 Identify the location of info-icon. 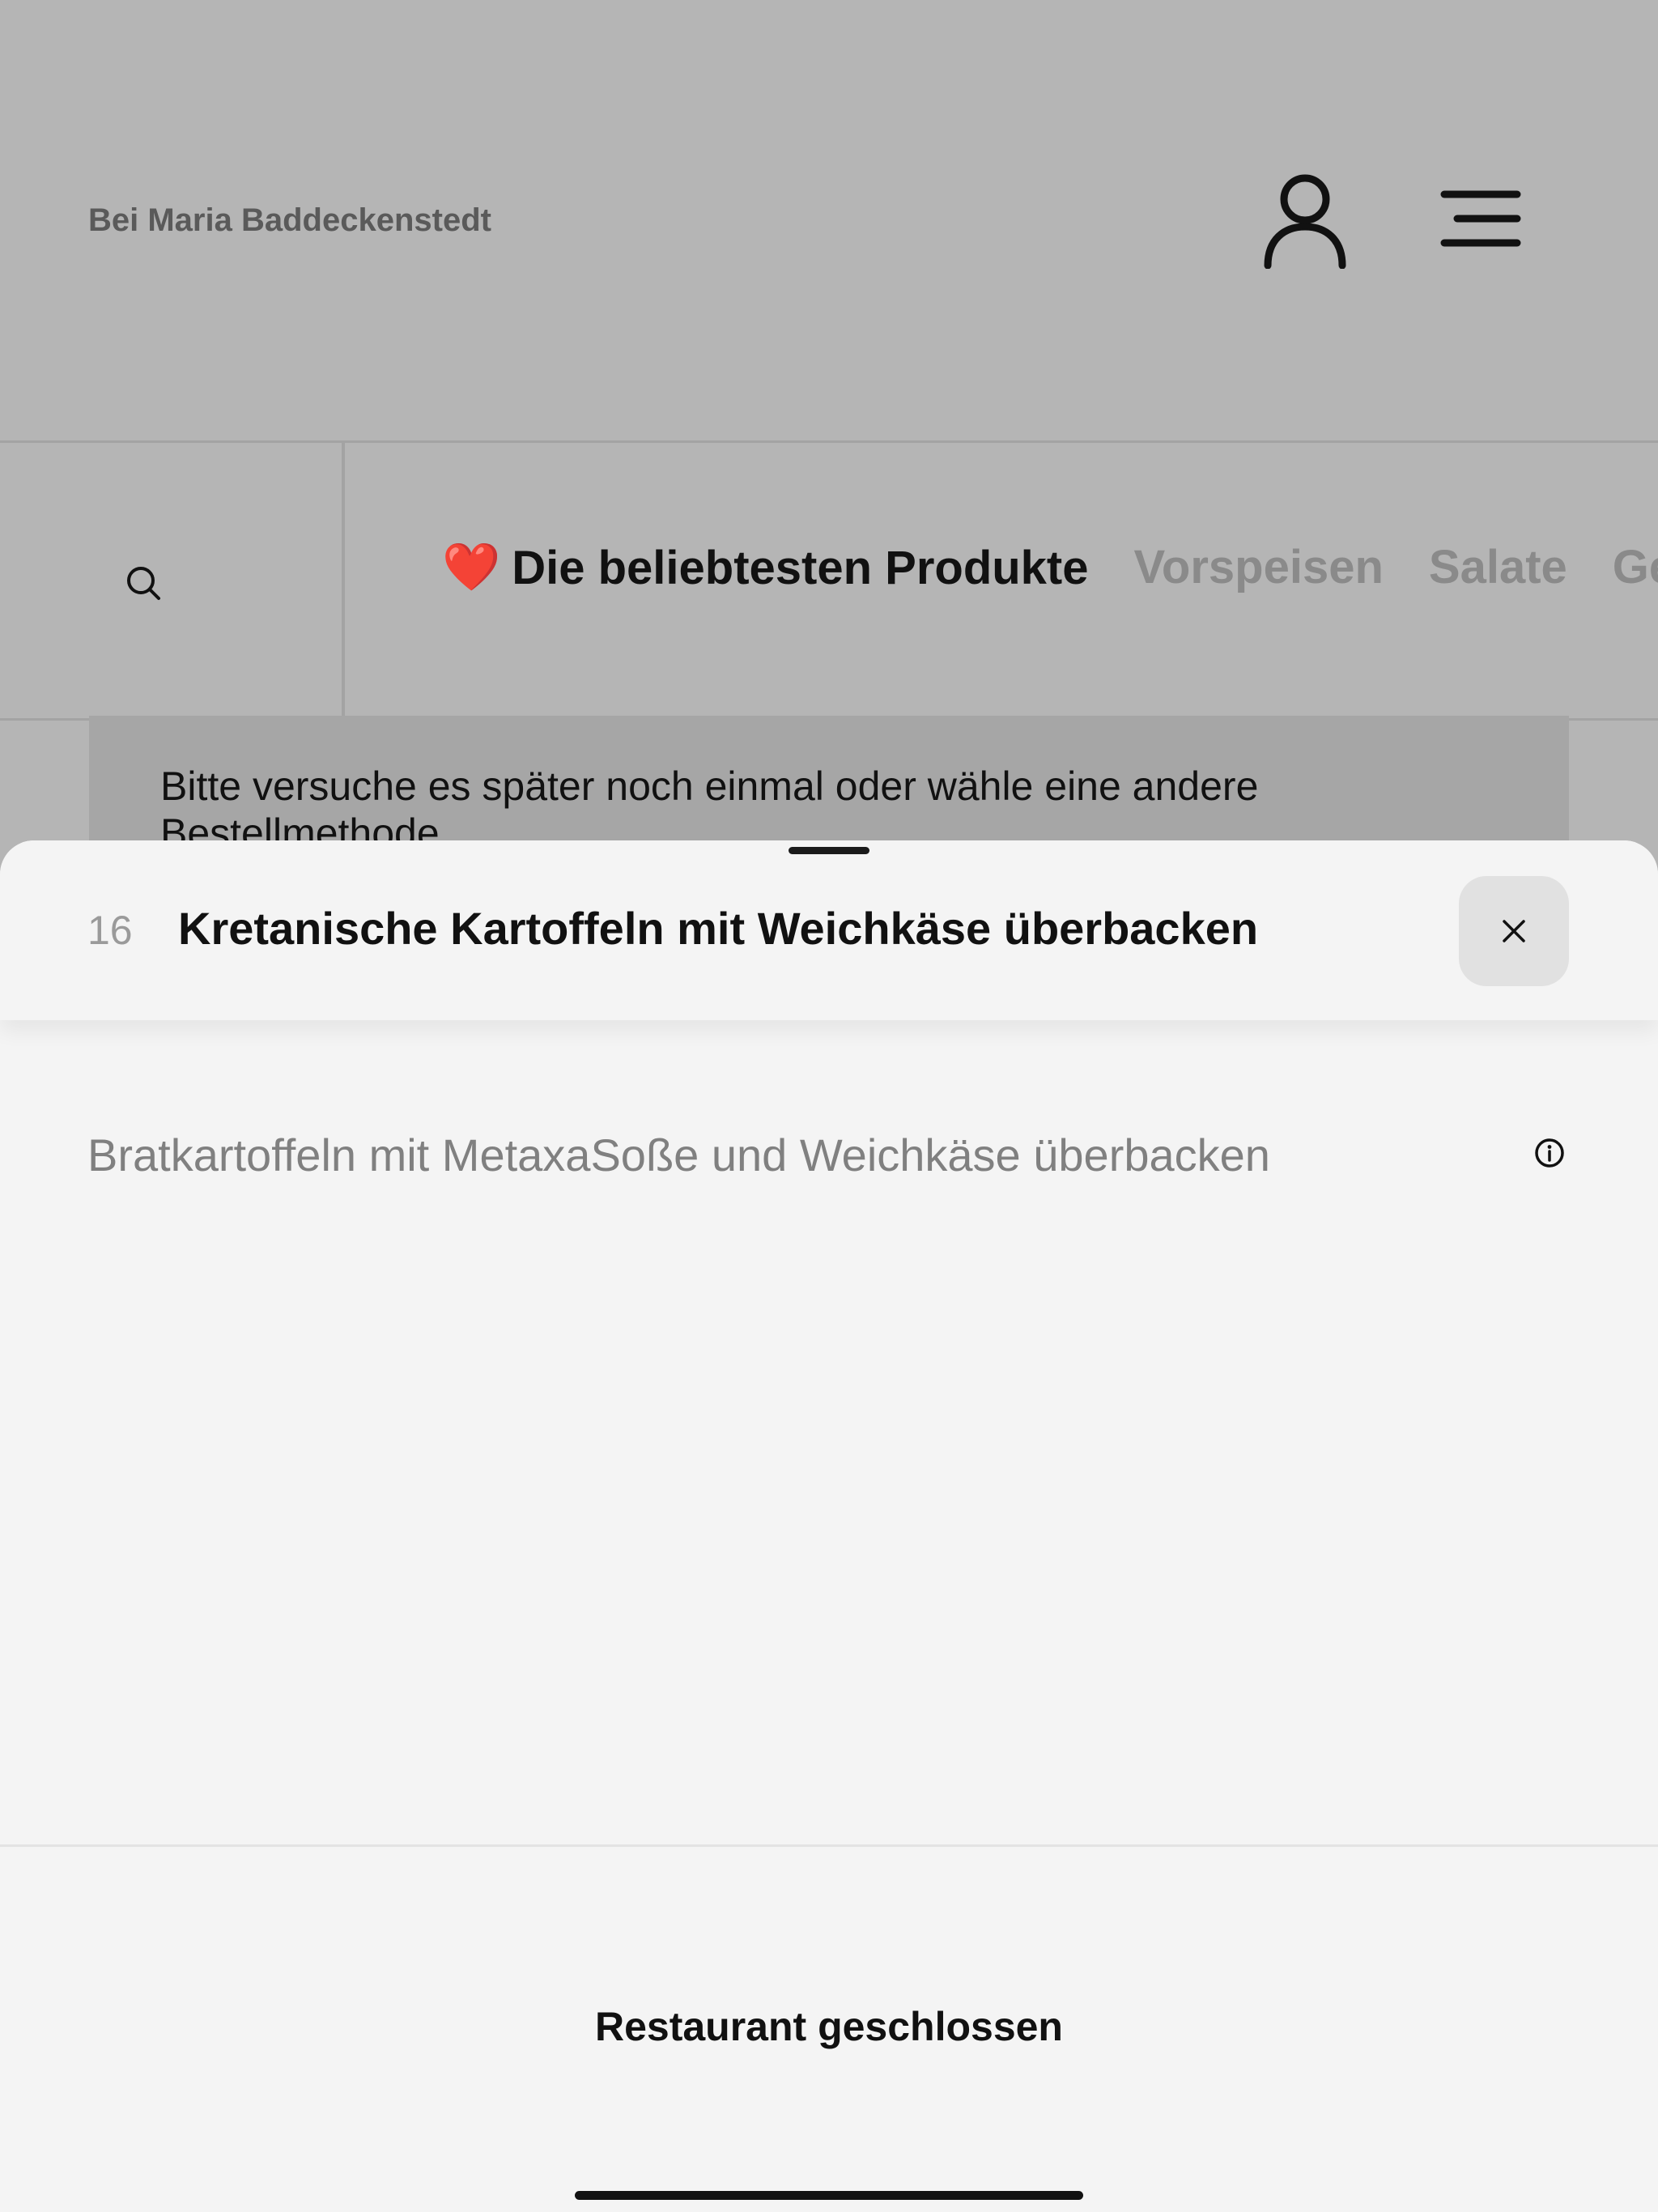
(1549, 1153).